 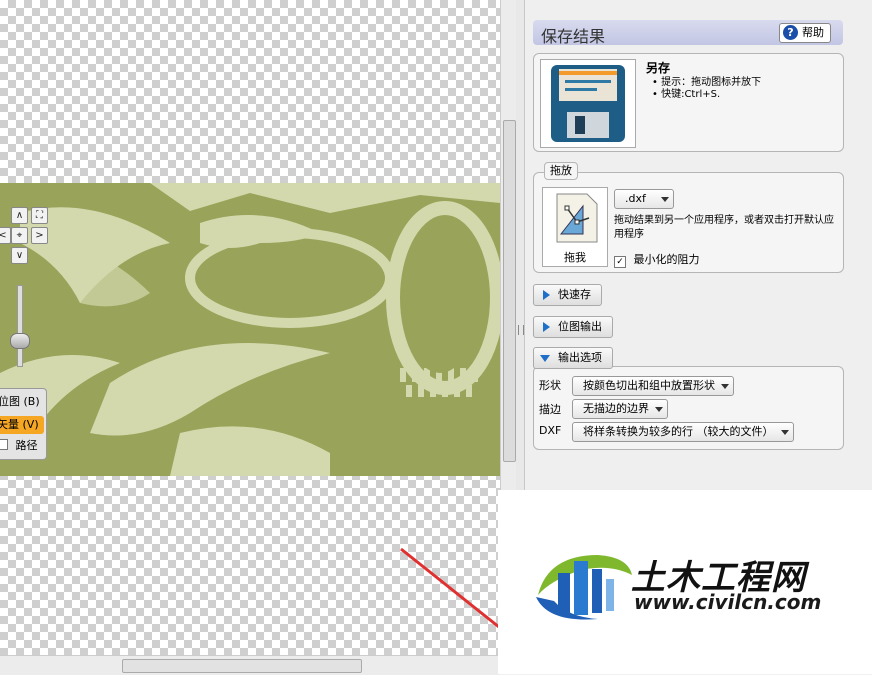 I want to click on pan-left-button: <, so click(x=5, y=235).